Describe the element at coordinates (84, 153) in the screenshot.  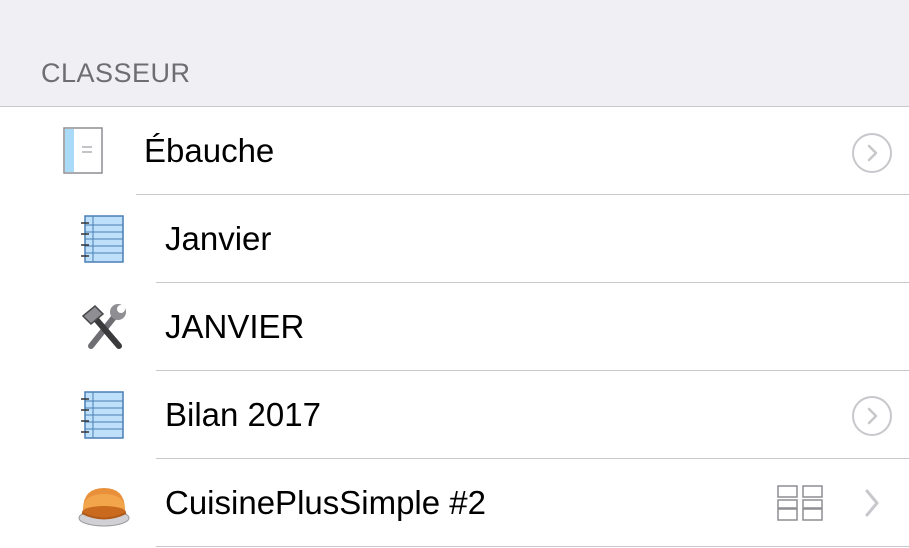
I see `draft-document-icon` at that location.